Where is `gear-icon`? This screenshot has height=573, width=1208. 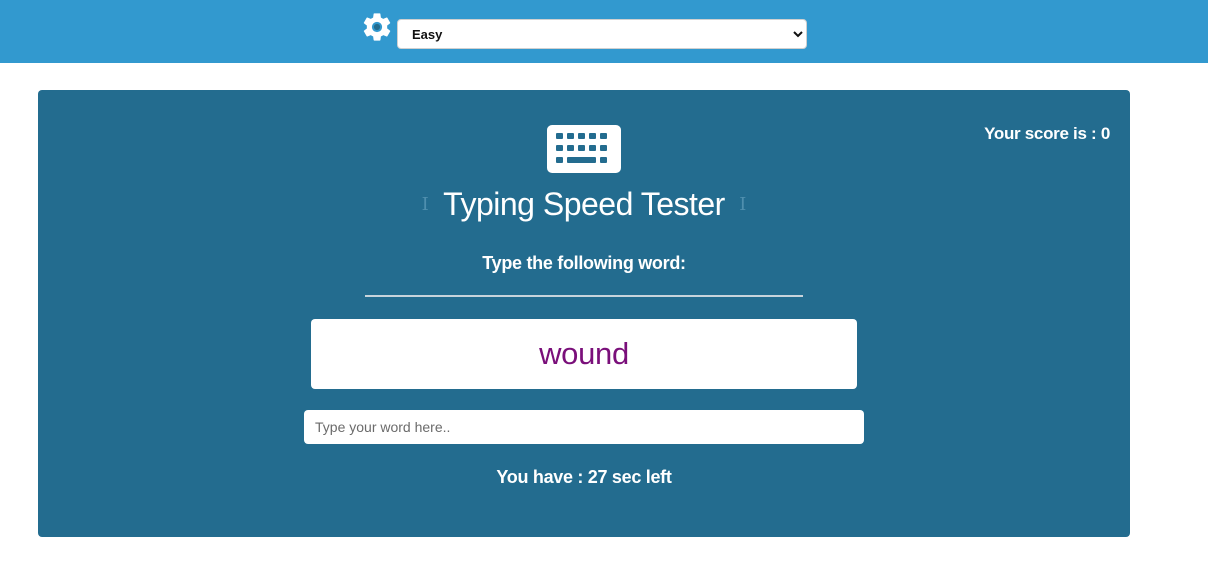
gear-icon is located at coordinates (377, 27).